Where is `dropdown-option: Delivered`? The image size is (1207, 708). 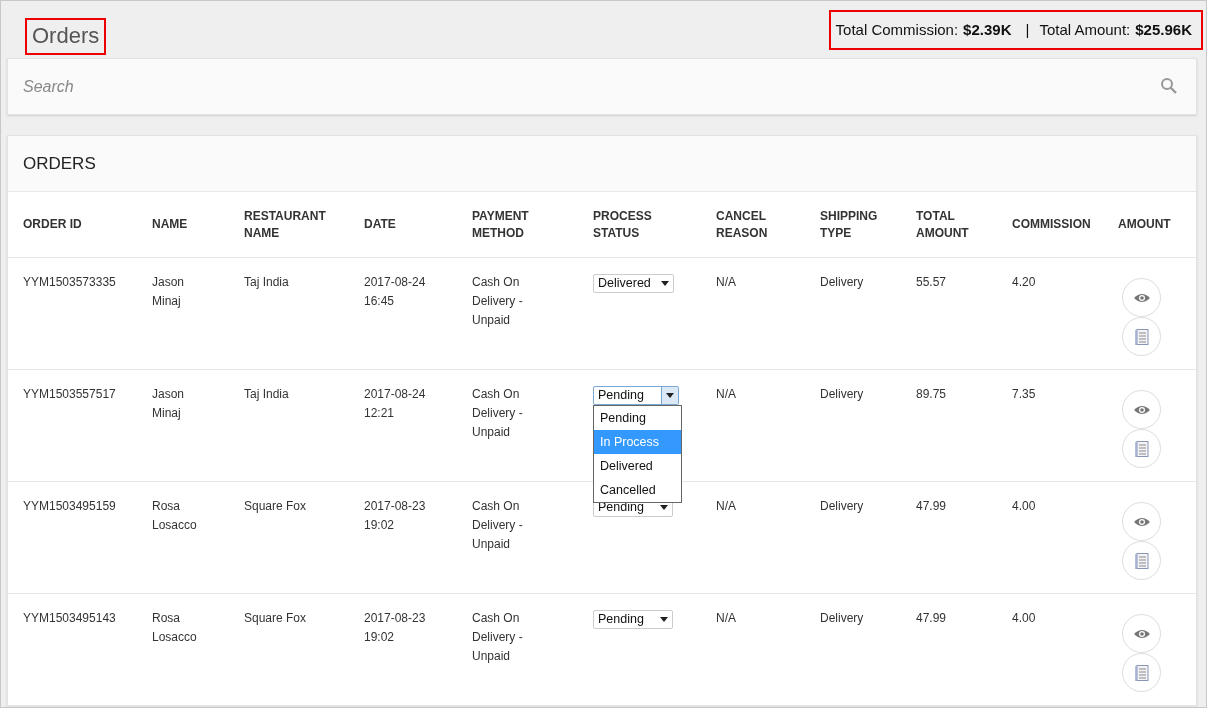
dropdown-option: Delivered is located at coordinates (637, 466).